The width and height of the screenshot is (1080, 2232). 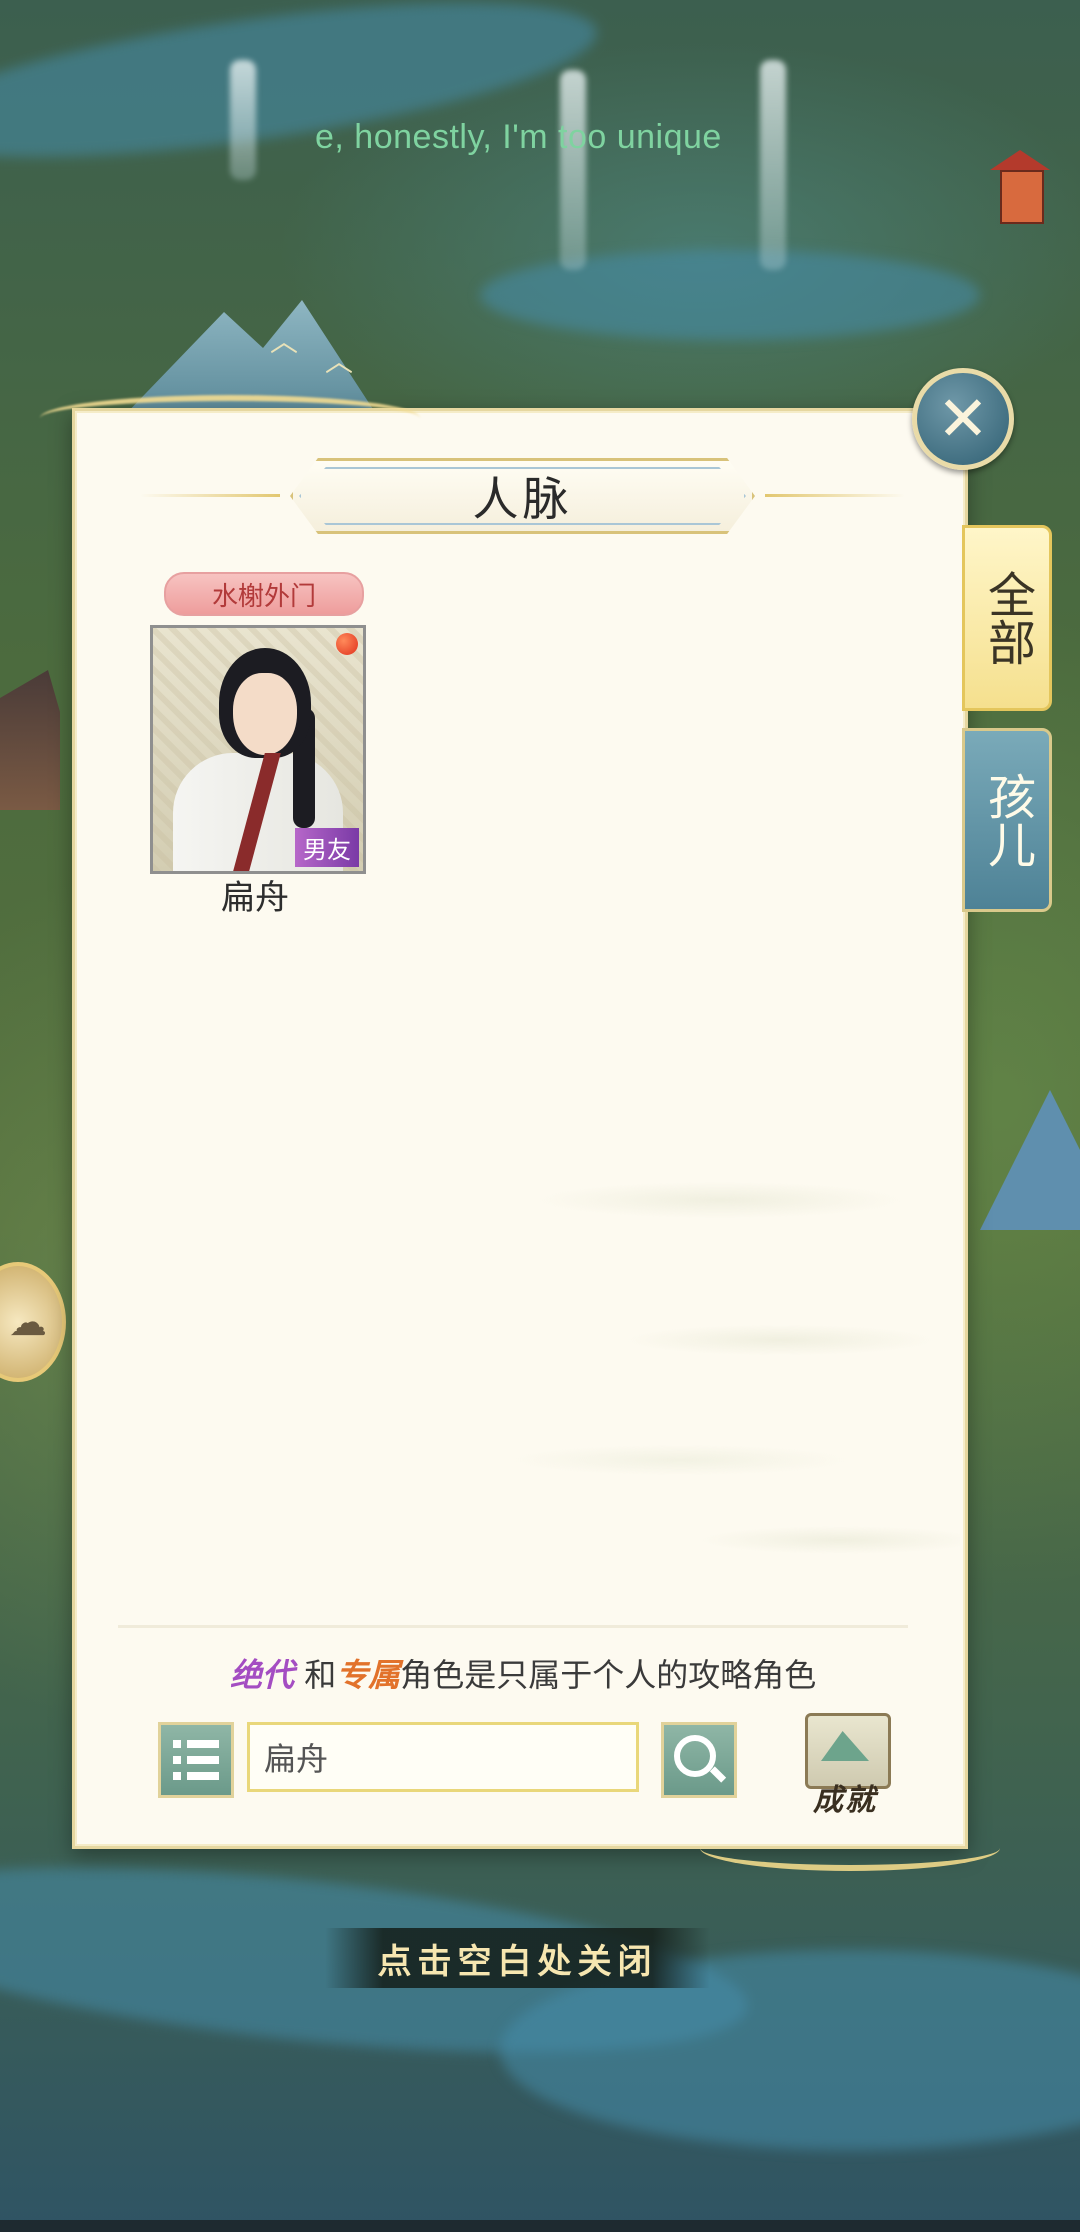 I want to click on title-ornament-right, so click(x=835, y=495).